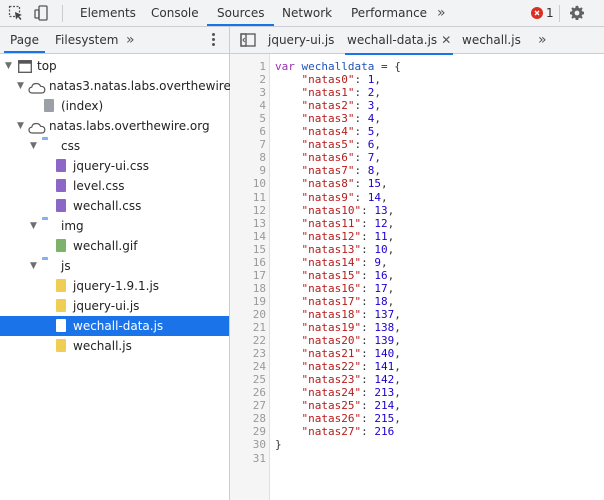 This screenshot has height=500, width=604. What do you see at coordinates (328, 119) in the screenshot?
I see `string-key: "natas3"` at bounding box center [328, 119].